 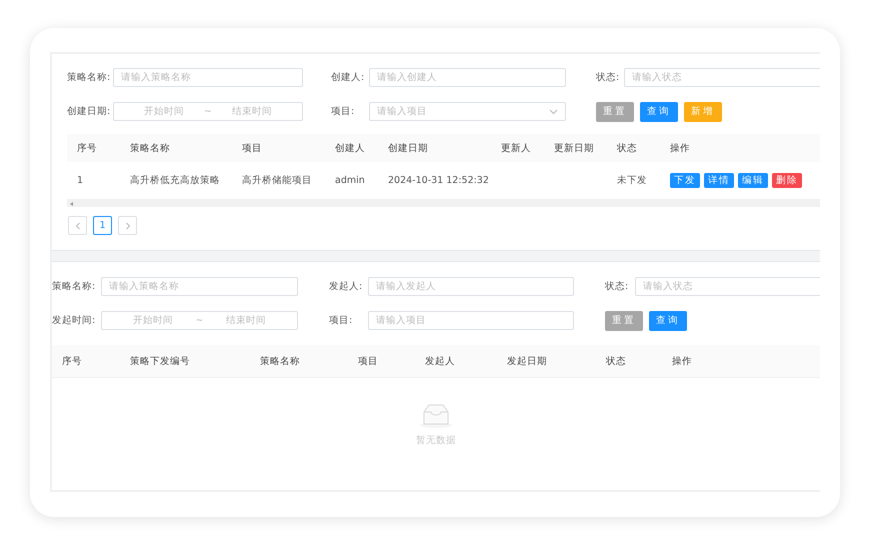 What do you see at coordinates (350, 148) in the screenshot?
I see `column-header: 创建人` at bounding box center [350, 148].